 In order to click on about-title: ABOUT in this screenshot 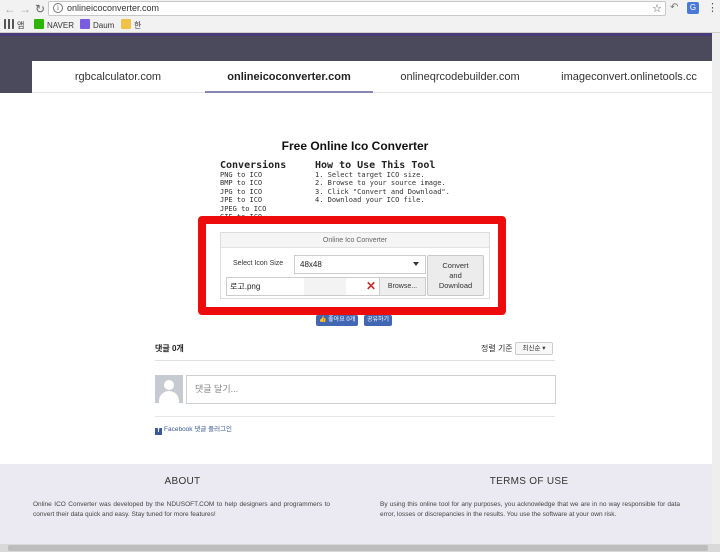, I will do `click(182, 481)`.